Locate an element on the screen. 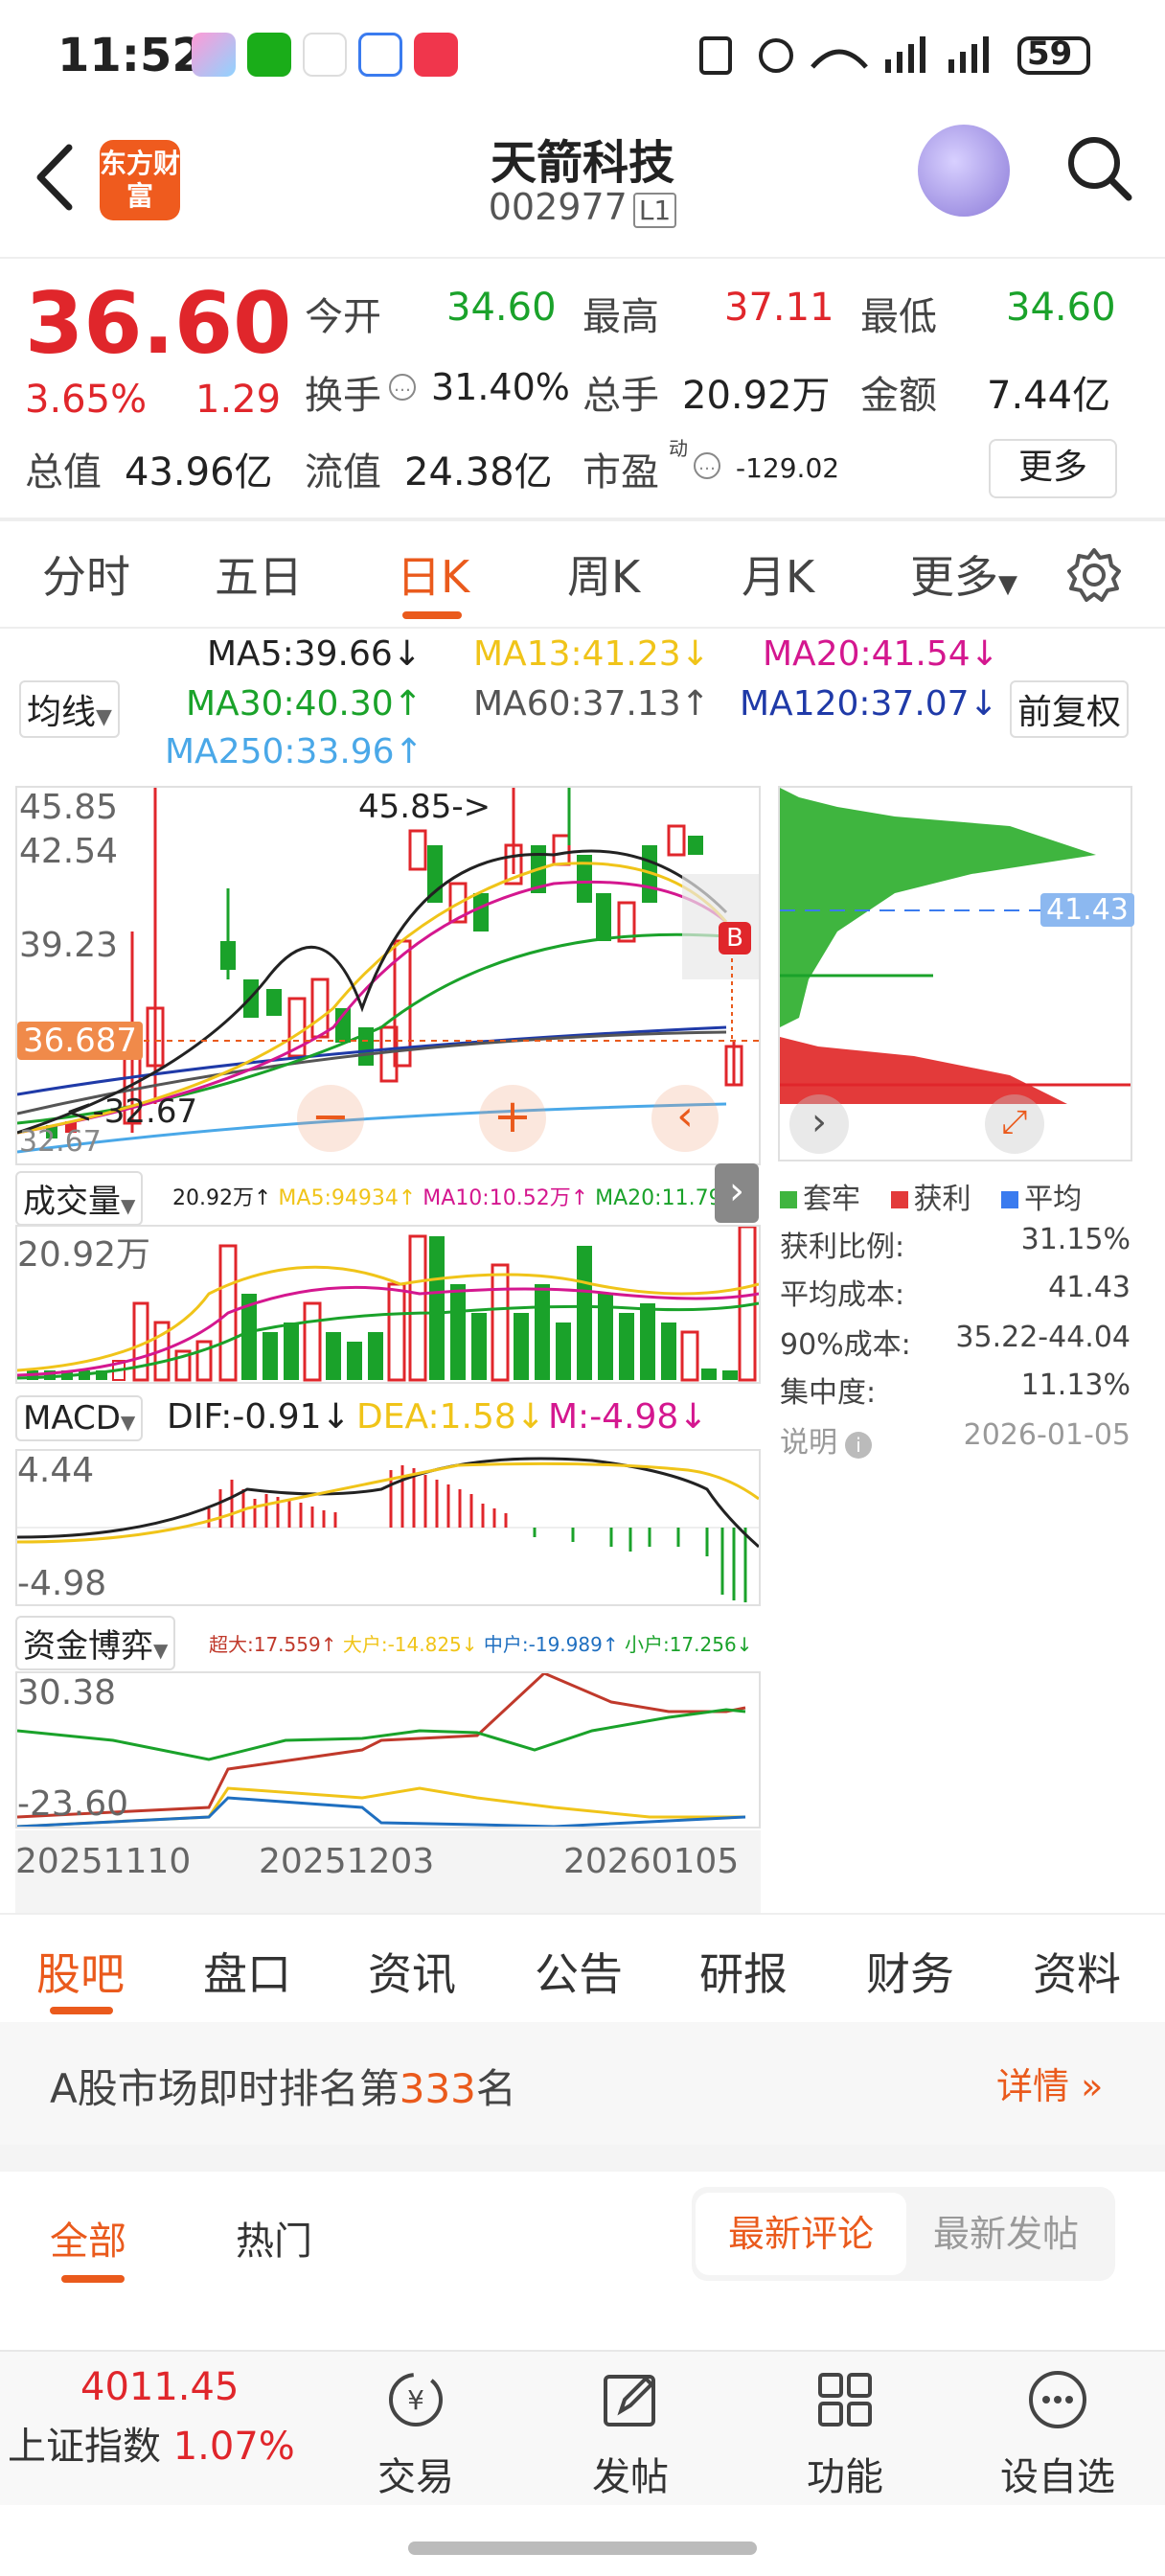 This screenshot has height=2576, width=1165. ma120-label: MA120:37.07↓ is located at coordinates (869, 704).